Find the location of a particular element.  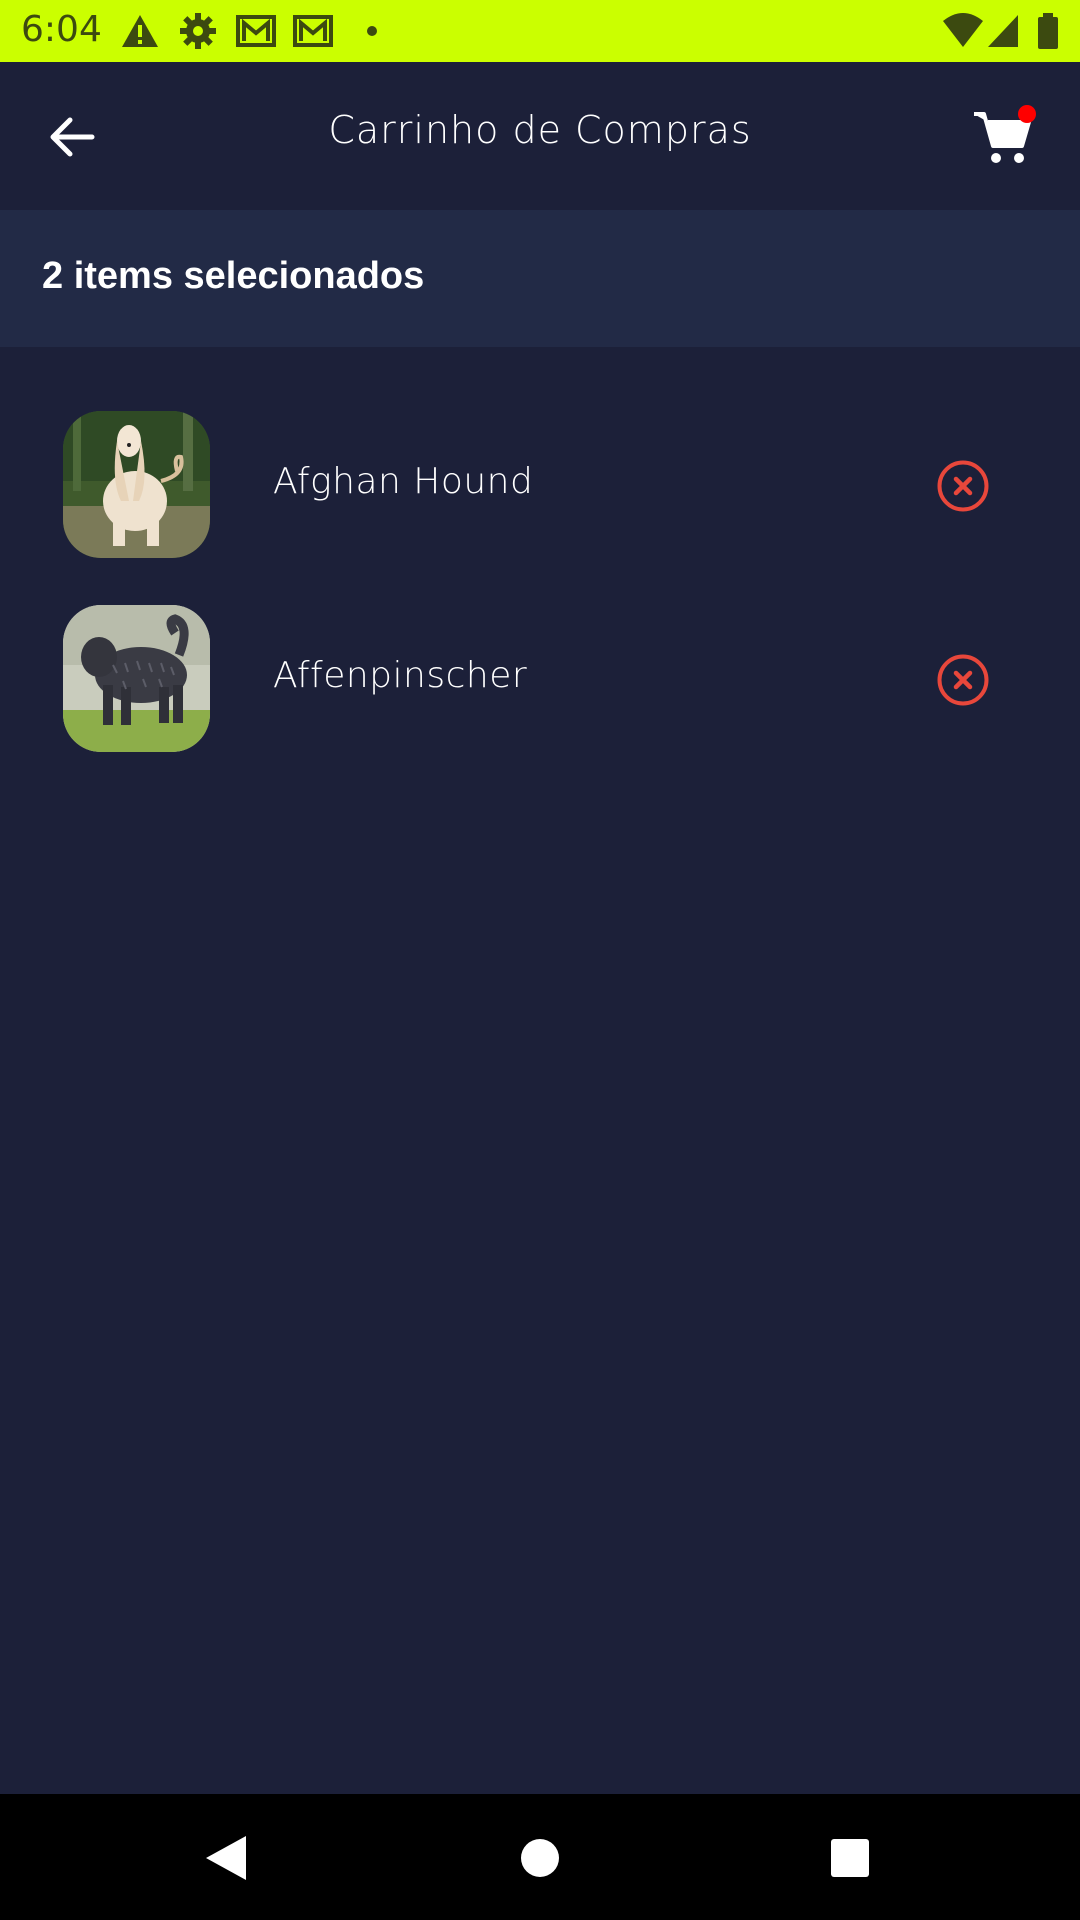

gear-icon is located at coordinates (198, 31).